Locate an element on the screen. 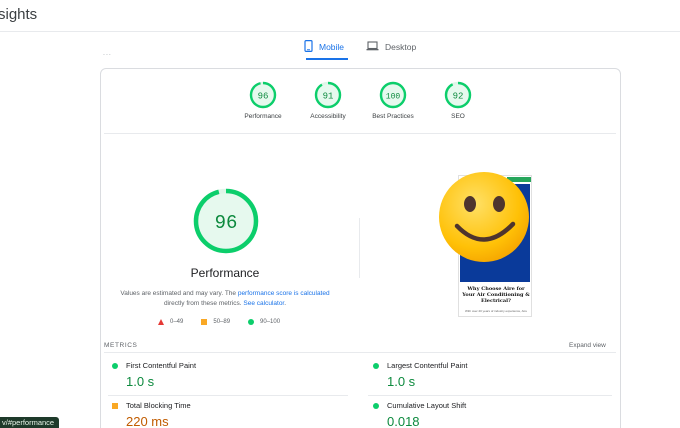 This screenshot has height=428, width=680. legend-range: 0–49 is located at coordinates (177, 322).